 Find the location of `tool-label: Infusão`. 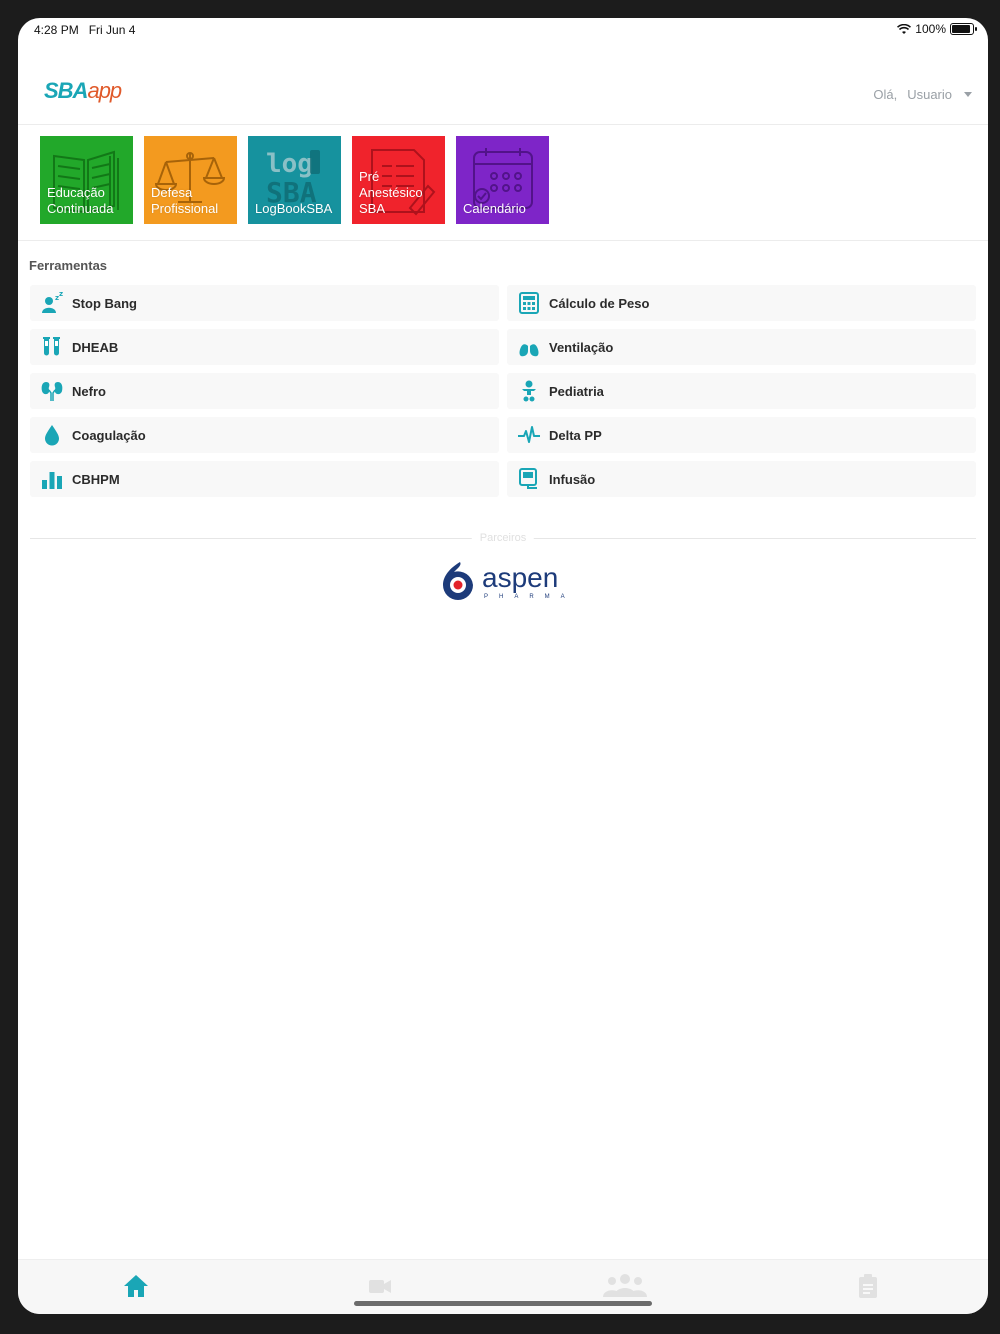

tool-label: Infusão is located at coordinates (572, 479).